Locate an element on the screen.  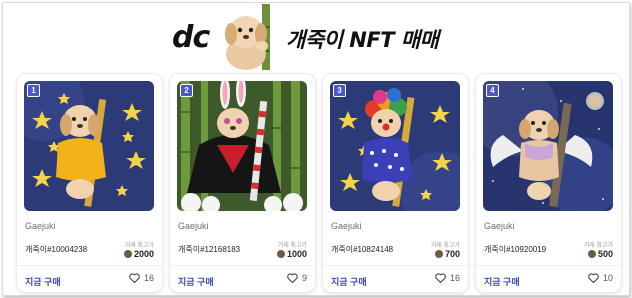
page-title: 개죽이 NFT 매매 is located at coordinates (362, 40).